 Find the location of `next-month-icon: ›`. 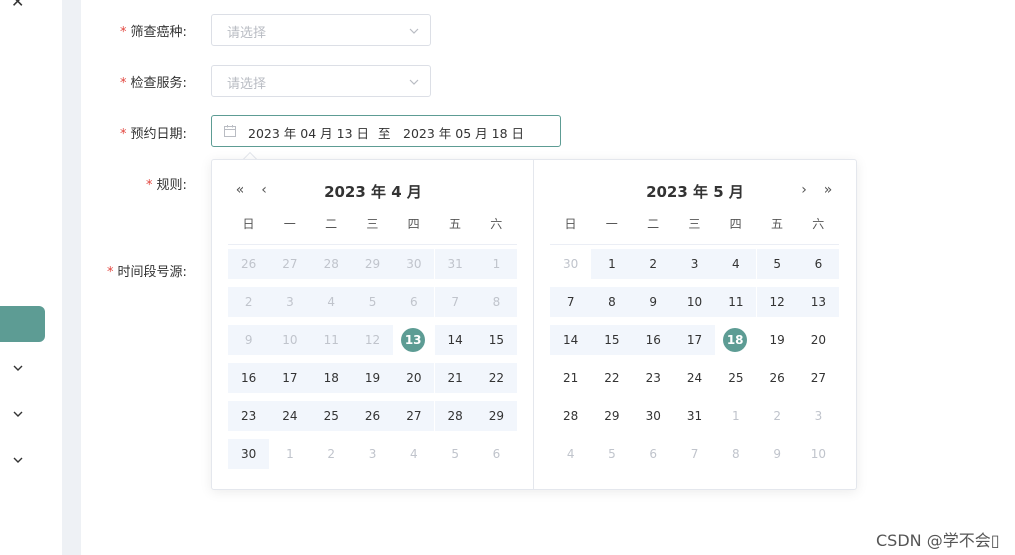

next-month-icon: › is located at coordinates (804, 190).